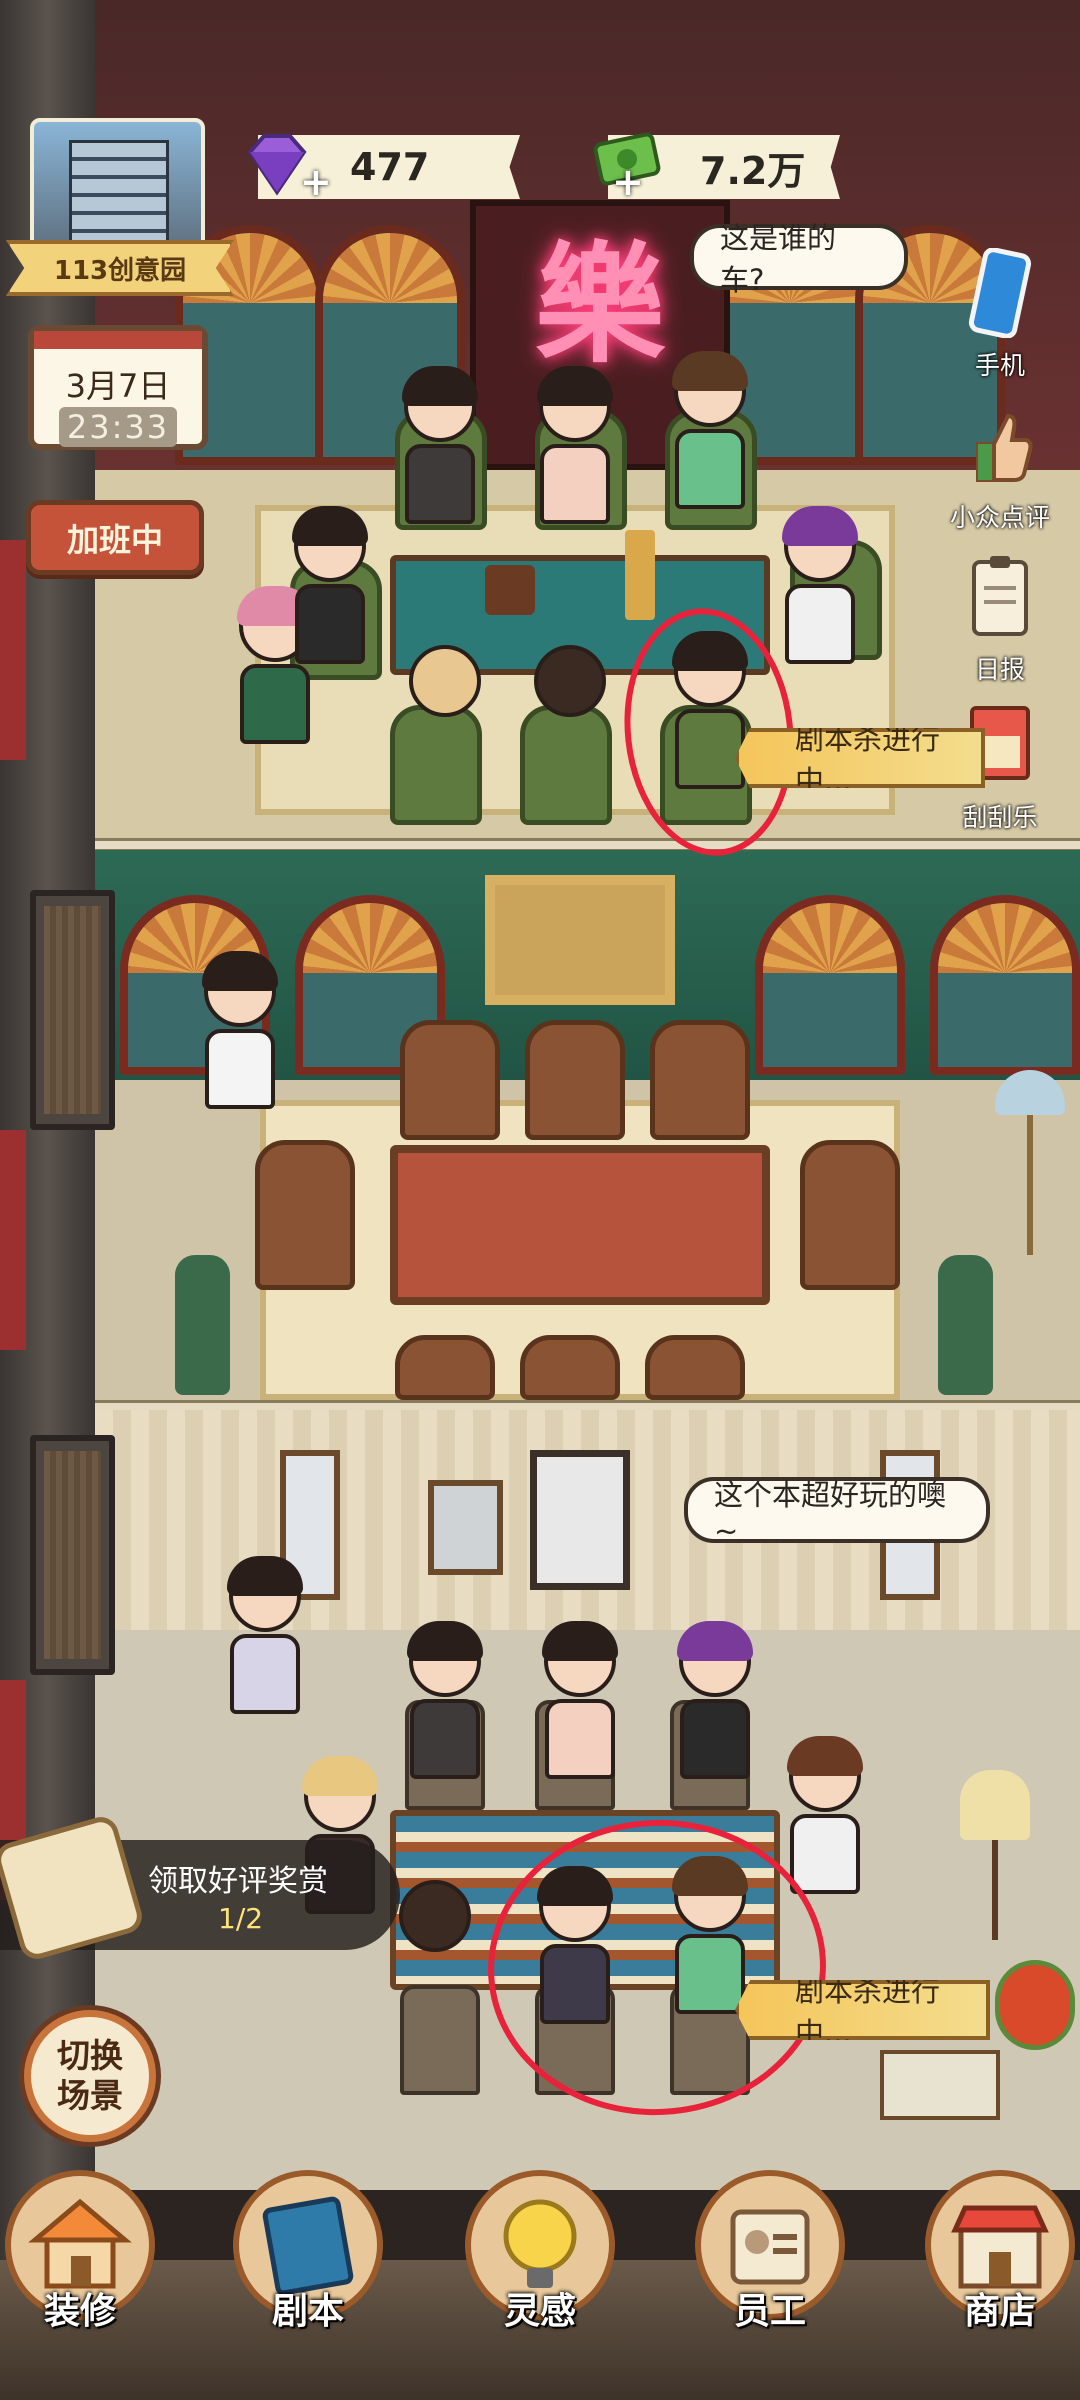 This screenshot has width=1080, height=2400. What do you see at coordinates (1000, 817) in the screenshot?
I see `scratch-card-label: 刮刮乐` at bounding box center [1000, 817].